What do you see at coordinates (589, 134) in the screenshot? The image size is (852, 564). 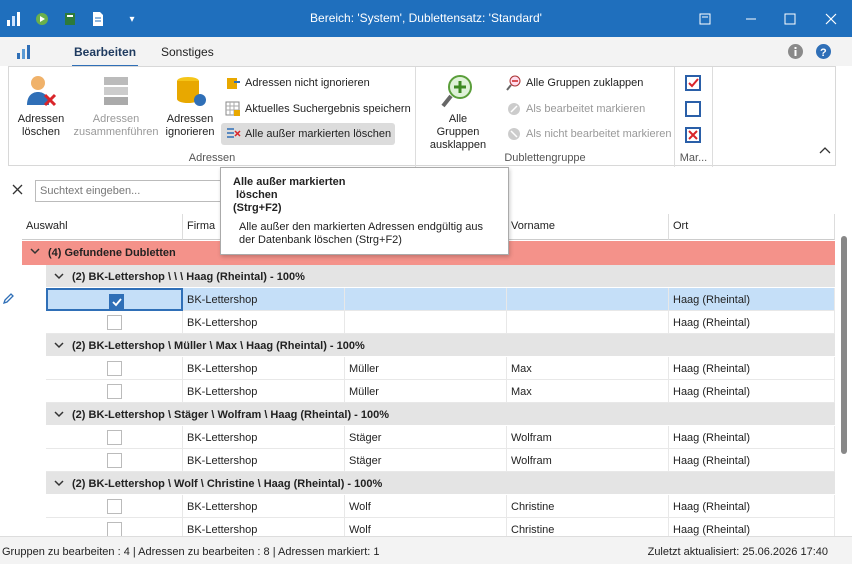 I see `mark-unedited-button: Als nicht bearbeitet markieren` at bounding box center [589, 134].